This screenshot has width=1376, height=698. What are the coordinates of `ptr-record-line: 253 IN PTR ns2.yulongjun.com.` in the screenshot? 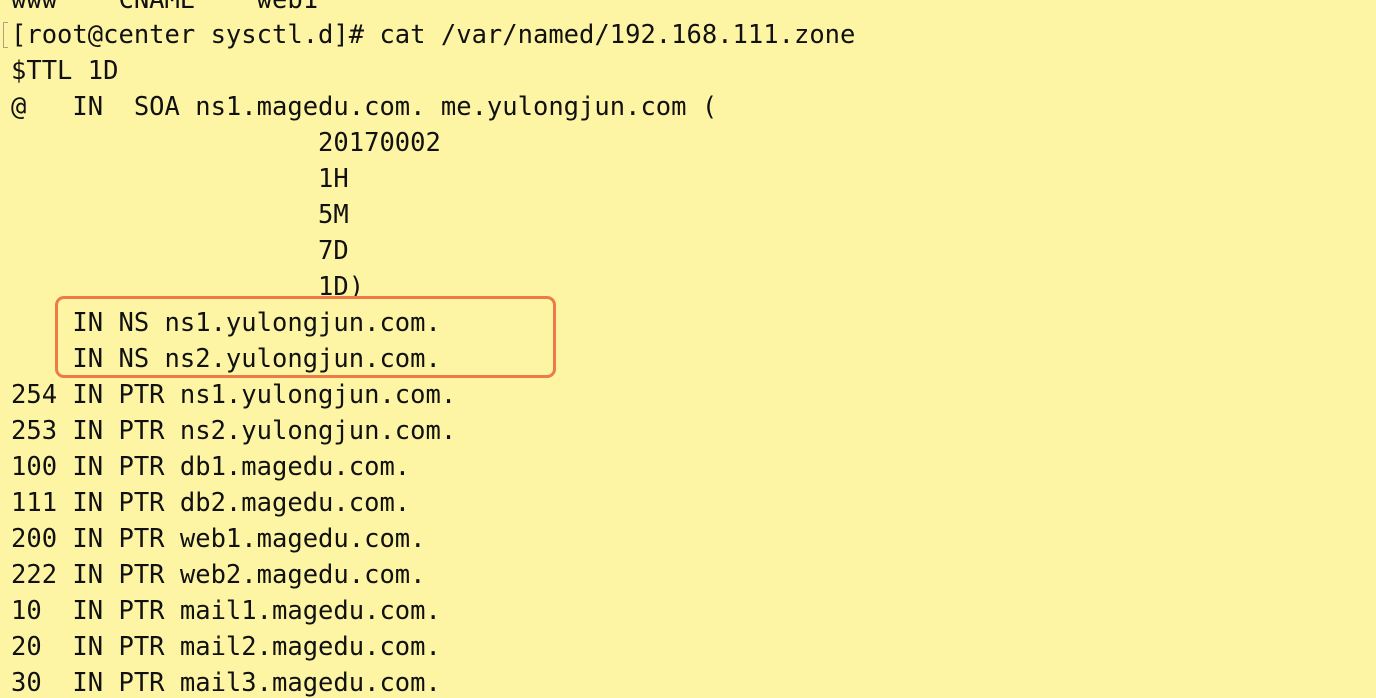 It's located at (234, 431).